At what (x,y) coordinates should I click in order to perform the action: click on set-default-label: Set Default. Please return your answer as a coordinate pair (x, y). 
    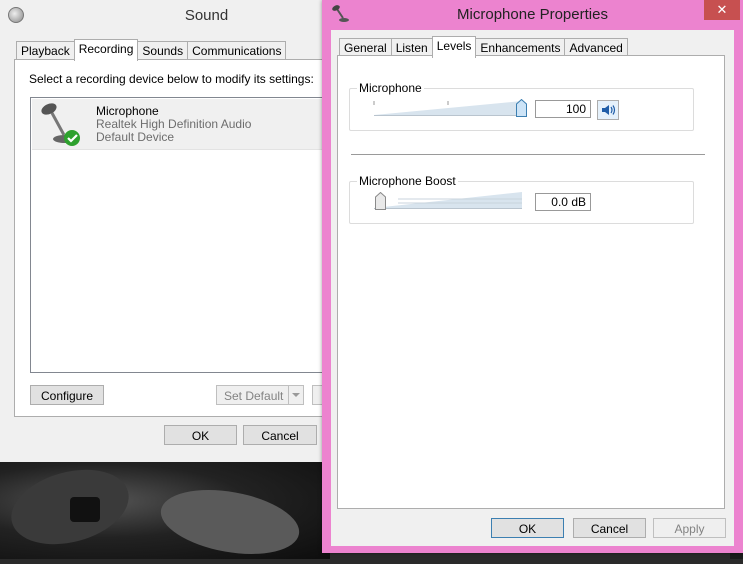
    Looking at the image, I should click on (254, 396).